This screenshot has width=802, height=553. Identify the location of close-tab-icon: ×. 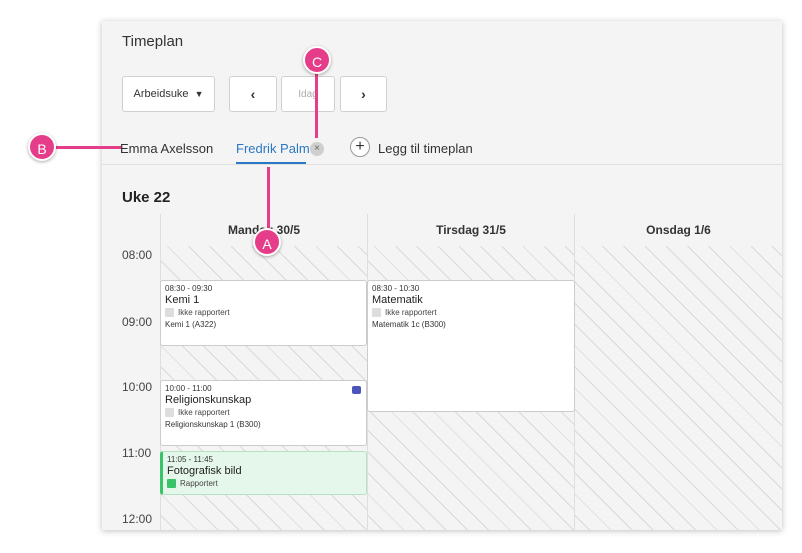
(317, 149).